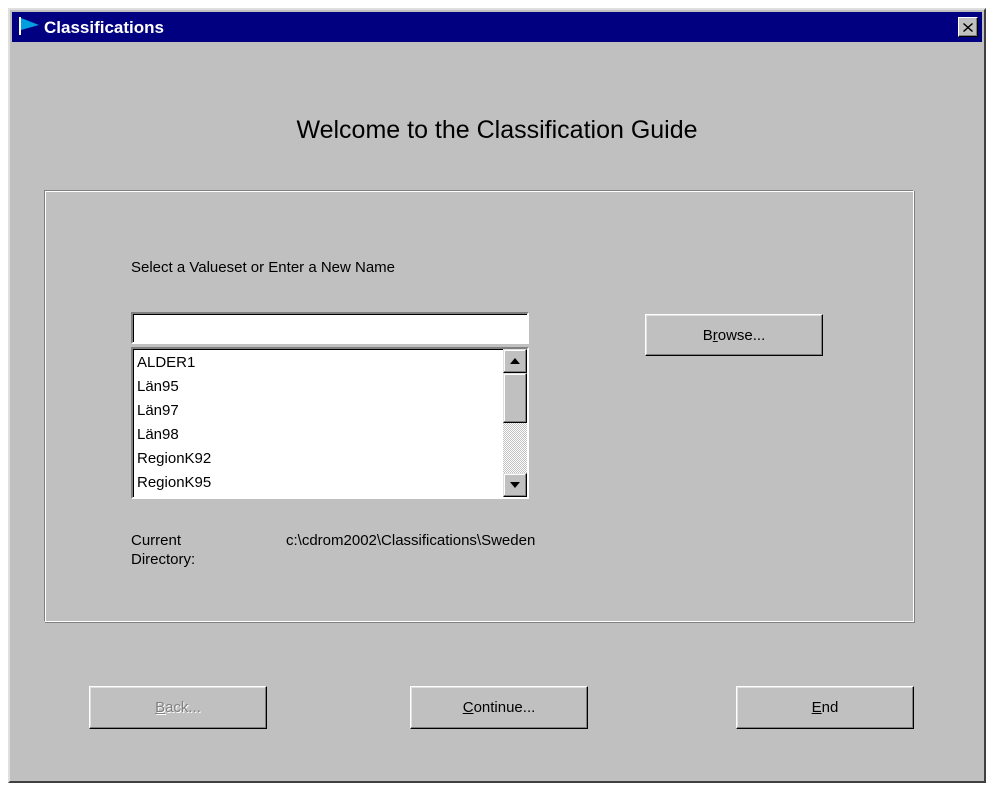  I want to click on window-title: Classifications, so click(104, 27).